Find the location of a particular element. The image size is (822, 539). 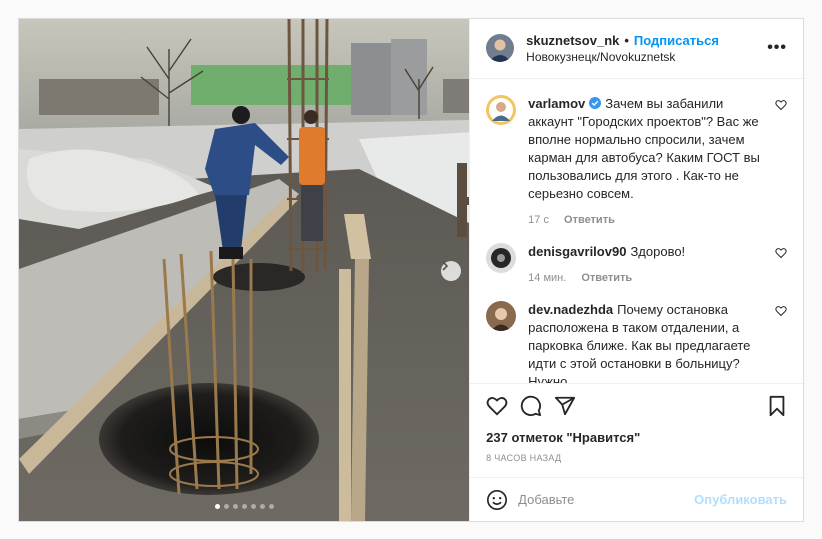

post-time: 8 ЧАСОВ НАЗАД is located at coordinates (524, 458).